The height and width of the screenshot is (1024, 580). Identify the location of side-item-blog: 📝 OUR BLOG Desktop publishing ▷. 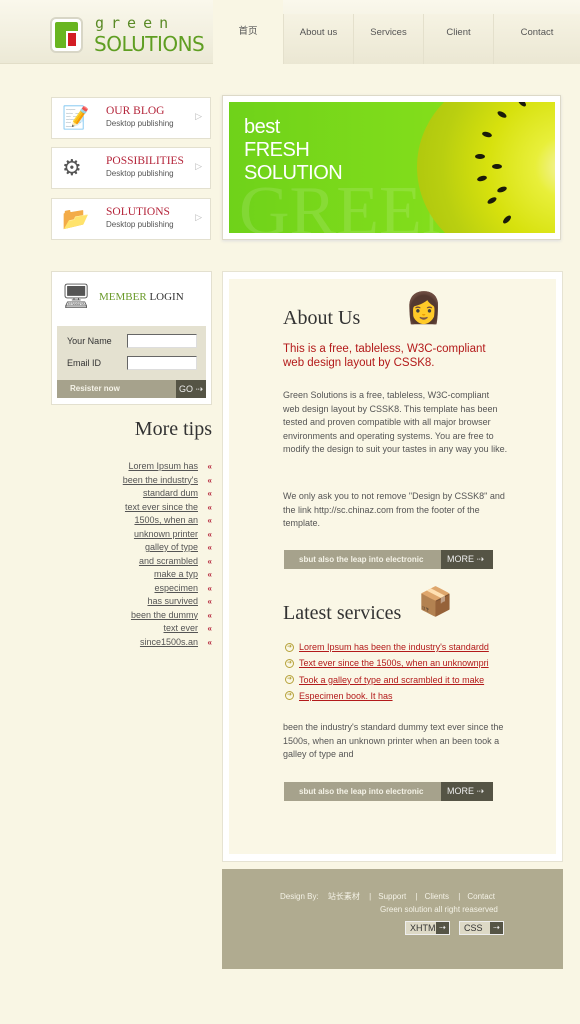
(131, 118).